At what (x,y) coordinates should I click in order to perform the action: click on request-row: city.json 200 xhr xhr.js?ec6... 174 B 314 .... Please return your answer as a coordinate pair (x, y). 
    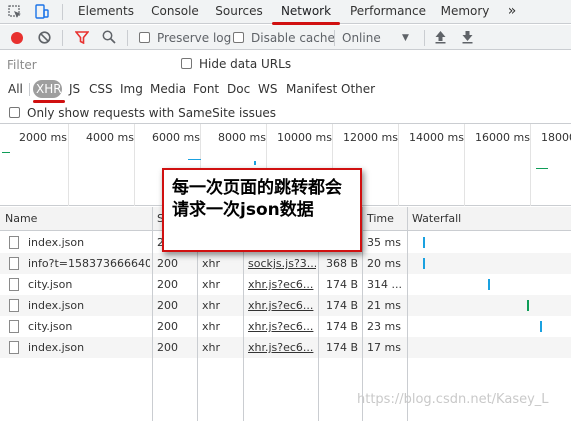
    Looking at the image, I should click on (285, 284).